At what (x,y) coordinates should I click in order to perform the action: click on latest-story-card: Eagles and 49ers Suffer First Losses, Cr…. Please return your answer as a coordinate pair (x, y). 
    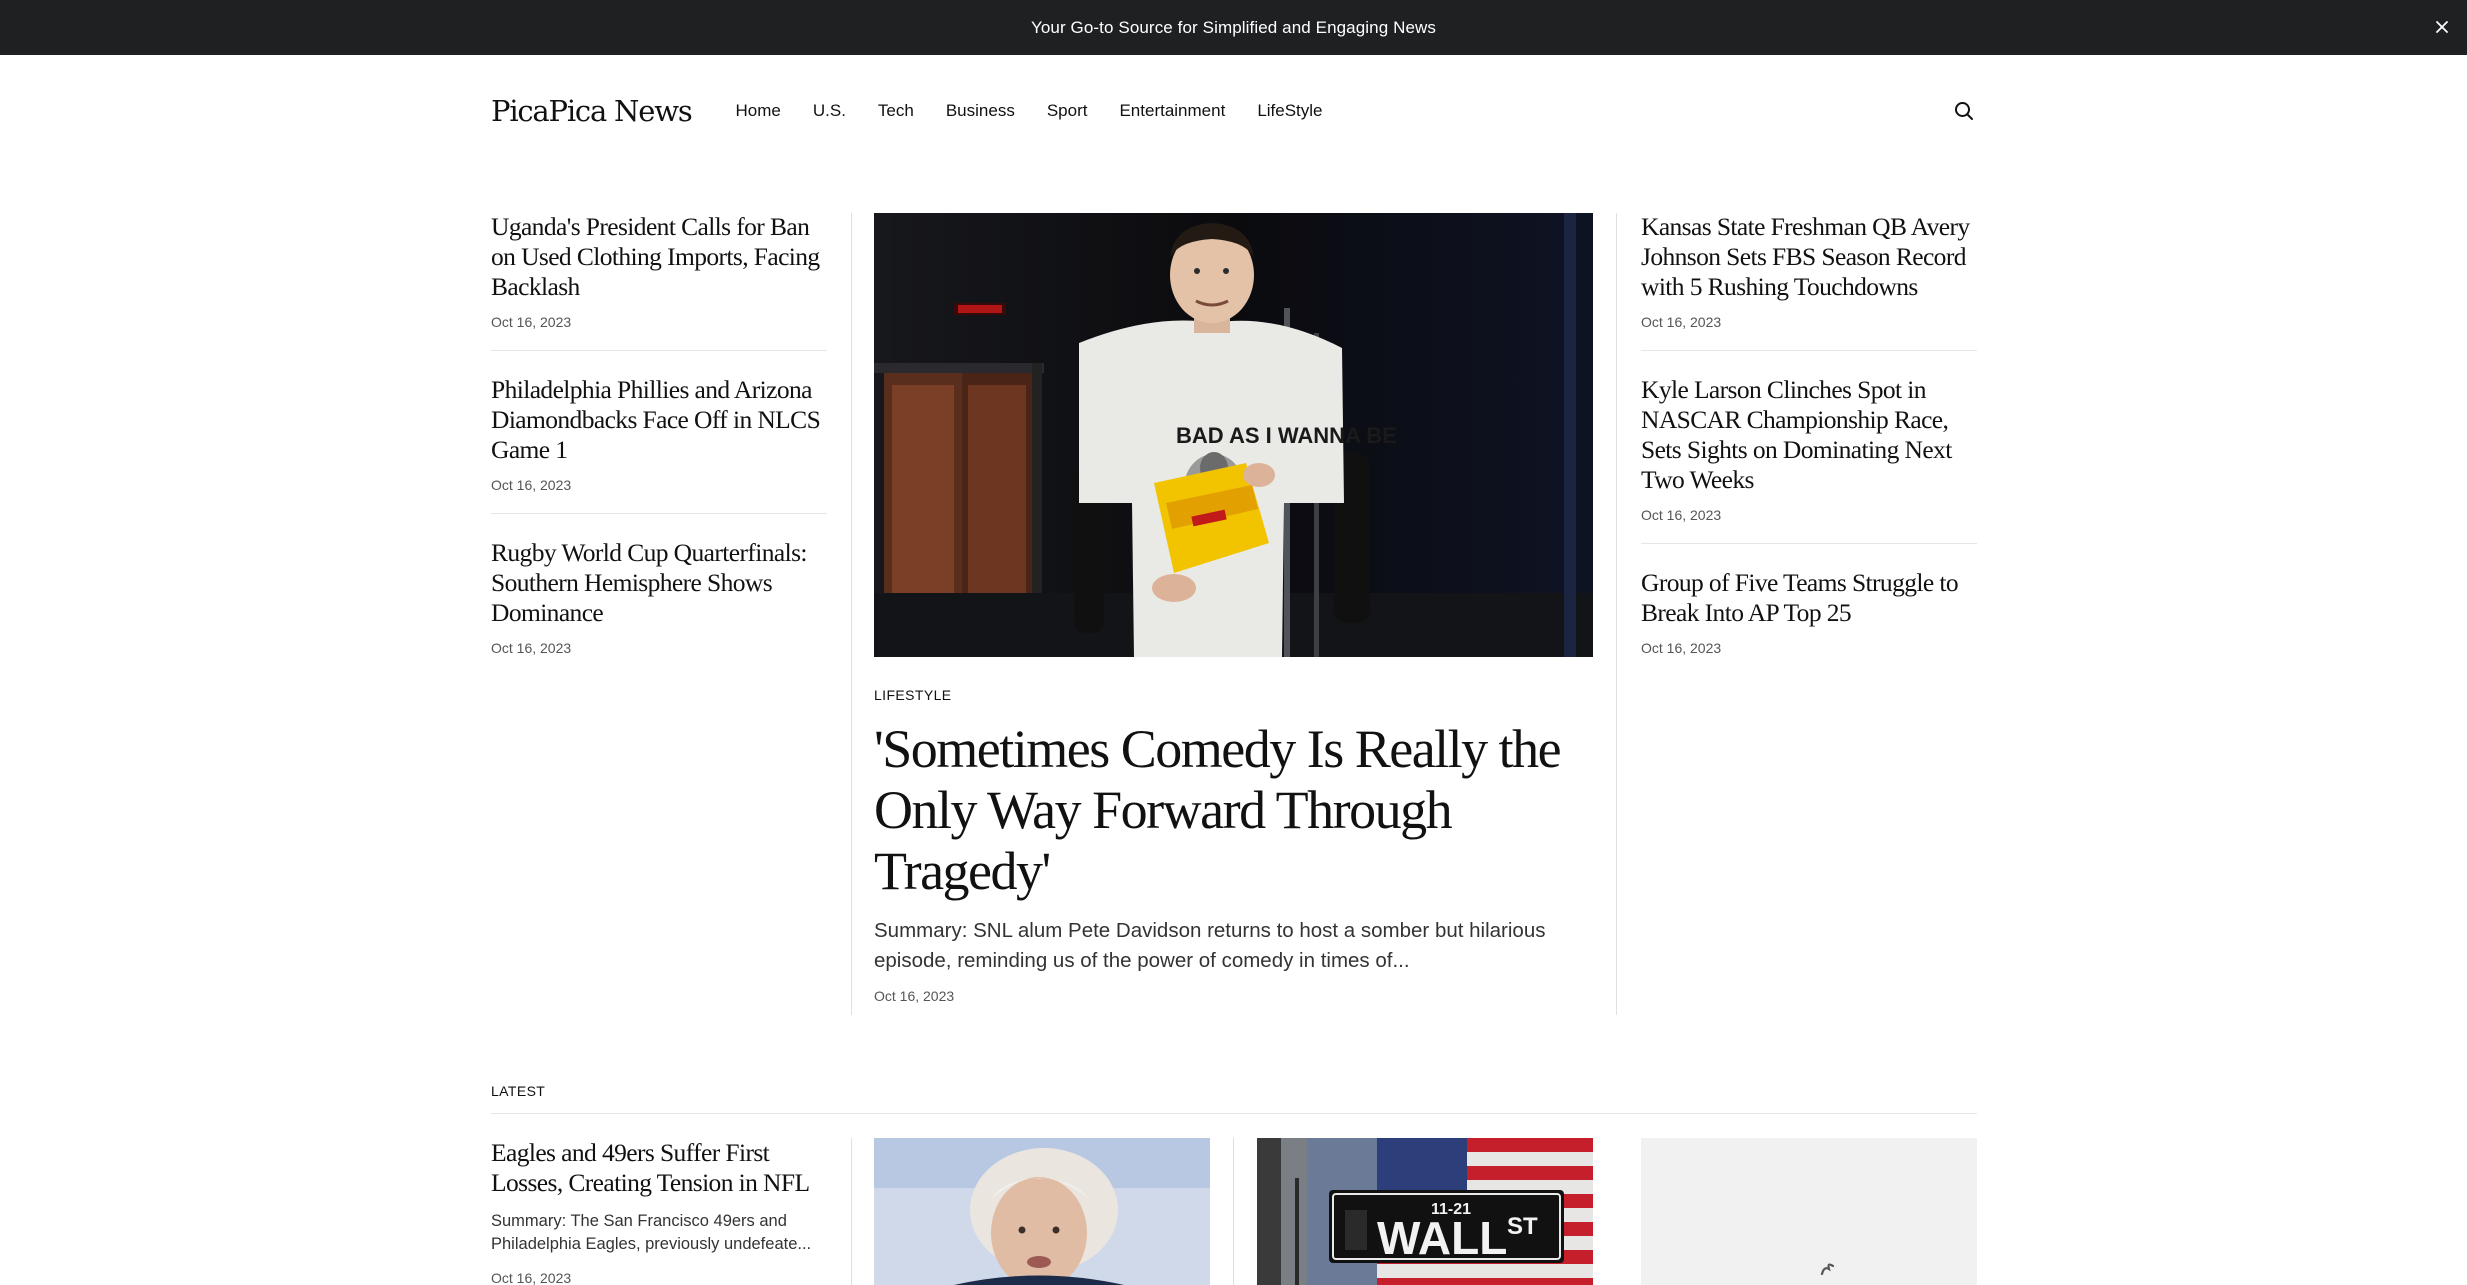
    Looking at the image, I should click on (659, 1211).